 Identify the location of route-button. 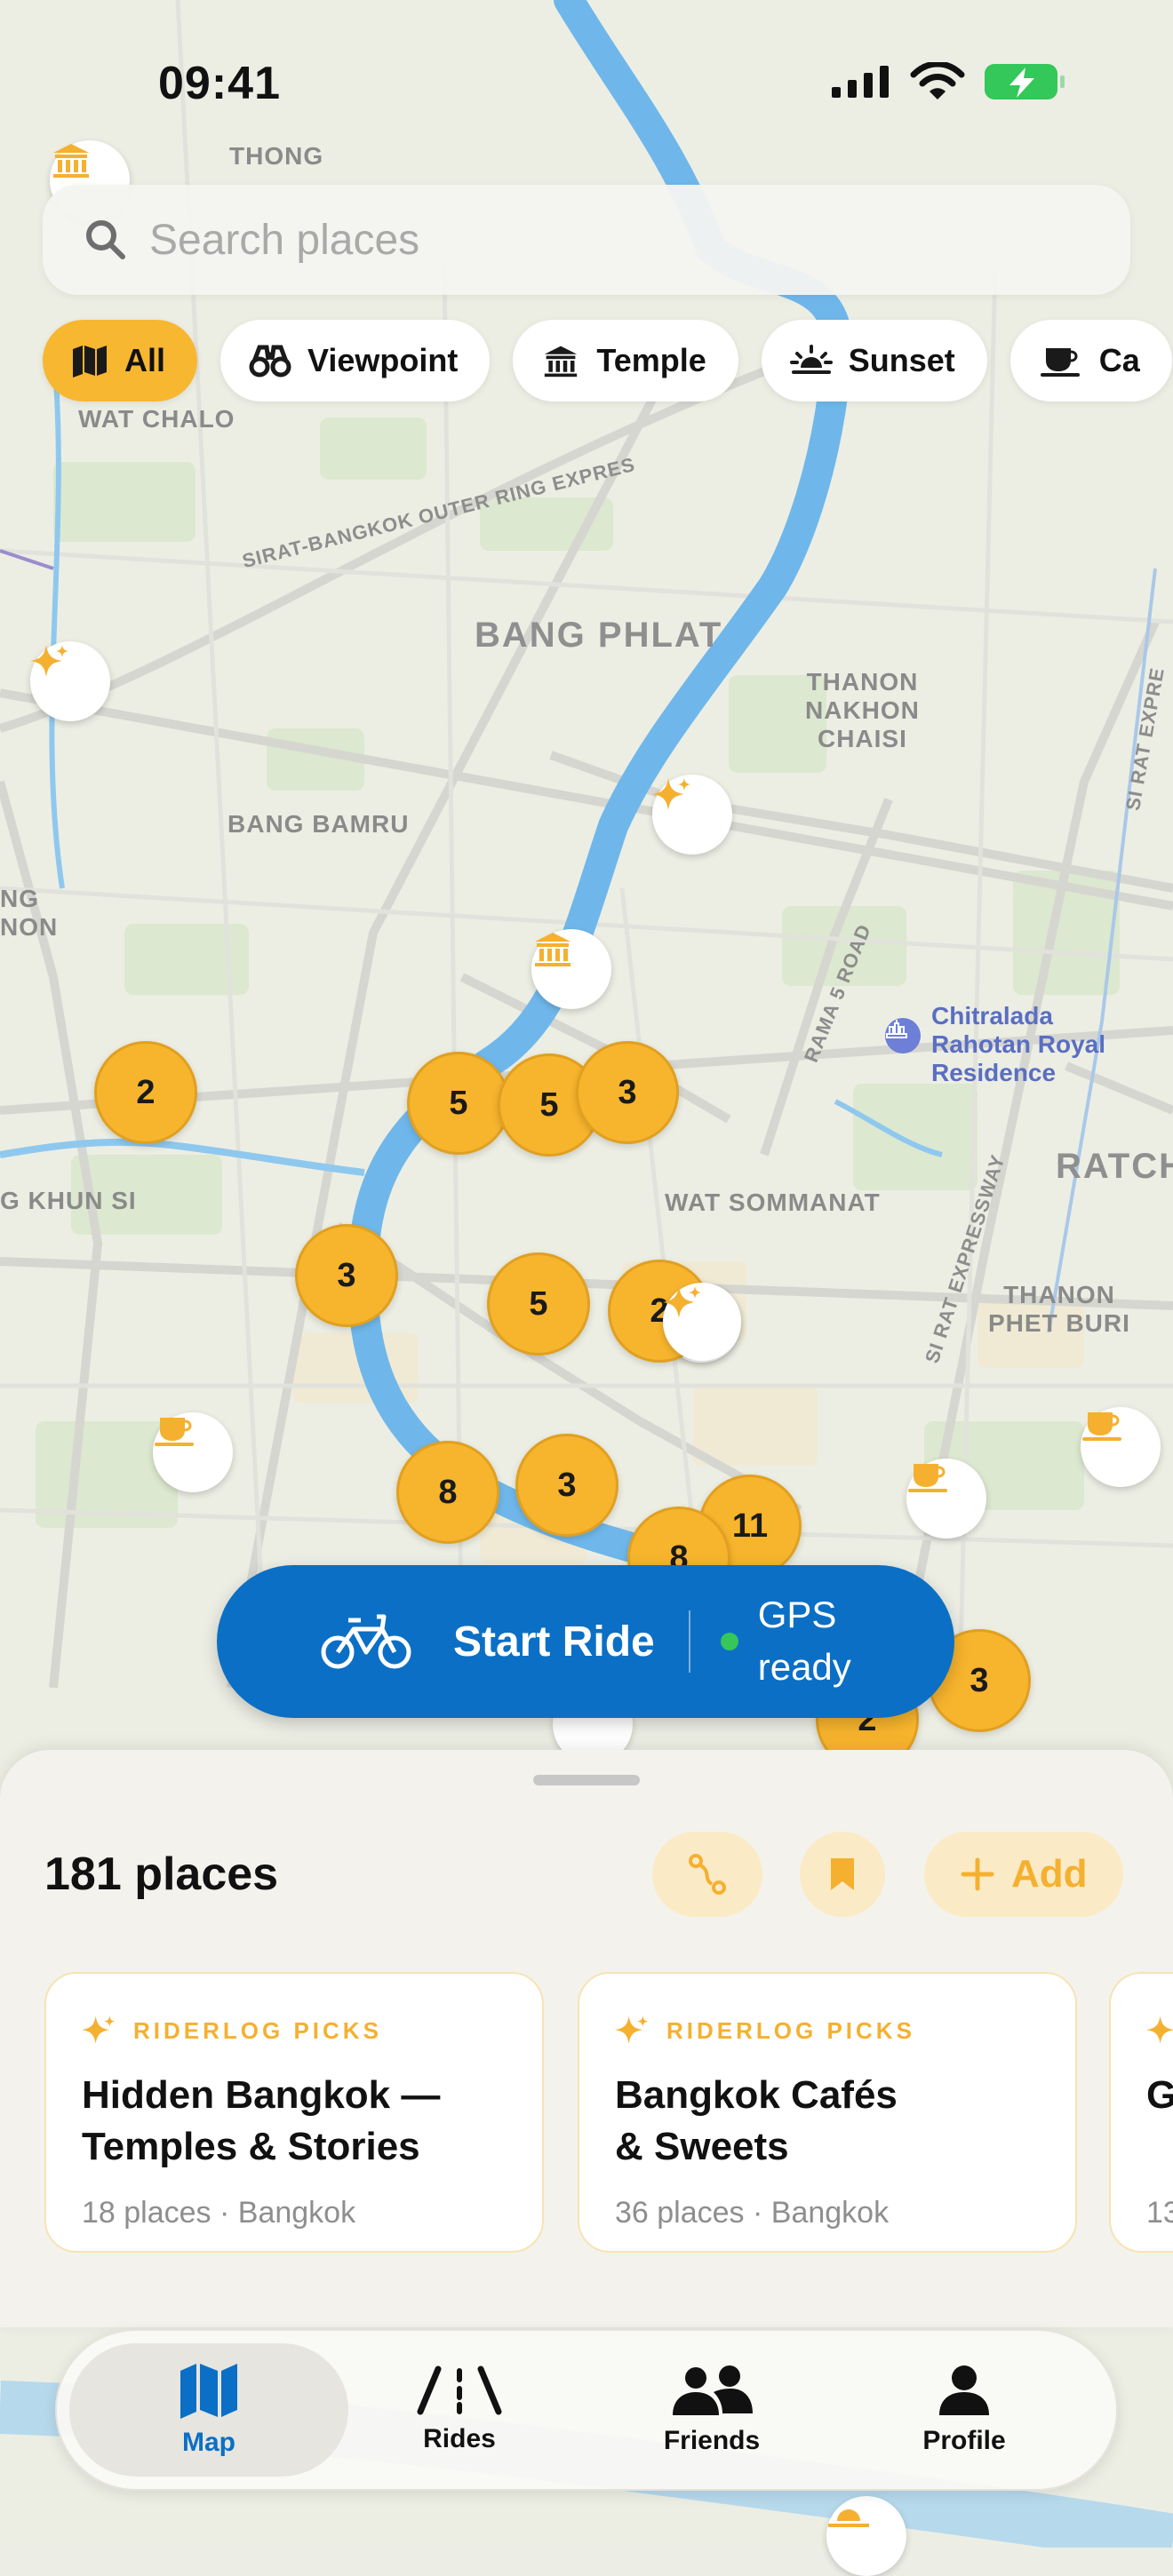
(707, 1874).